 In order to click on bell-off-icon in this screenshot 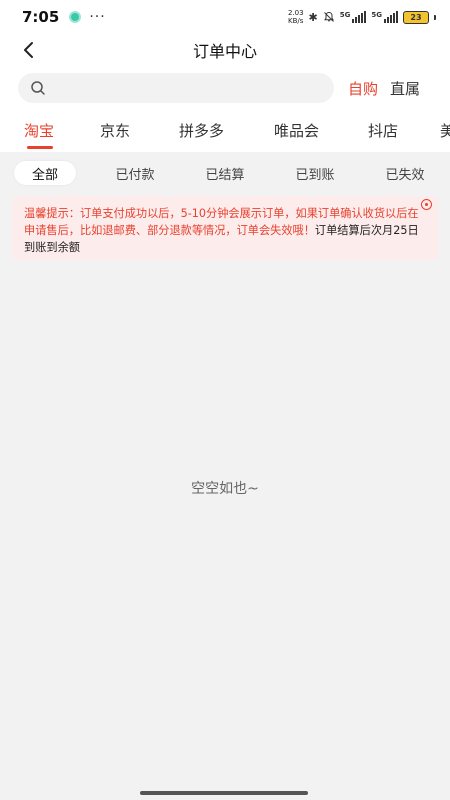, I will do `click(328, 16)`.